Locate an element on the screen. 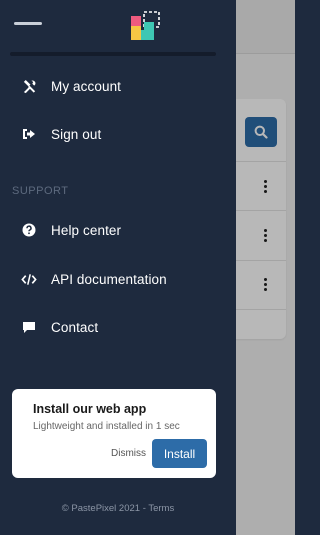  menu-item-label: My account is located at coordinates (86, 86).